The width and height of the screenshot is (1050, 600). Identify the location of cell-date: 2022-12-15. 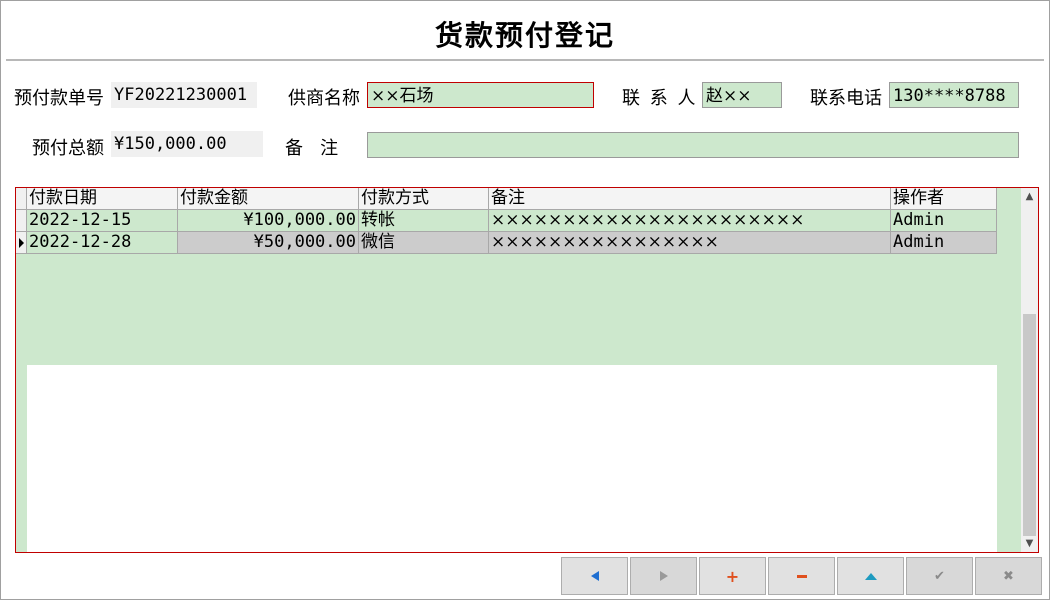
(102, 221).